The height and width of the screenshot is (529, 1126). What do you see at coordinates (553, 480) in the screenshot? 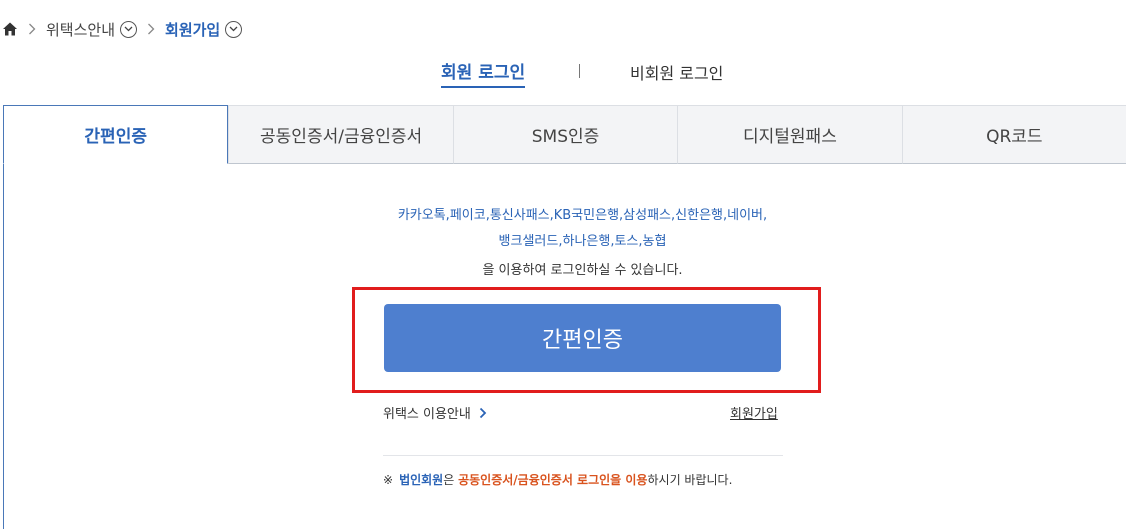
I see `notice-certificate-login: 공동인증서/금융인증서 로그인을 이용` at bounding box center [553, 480].